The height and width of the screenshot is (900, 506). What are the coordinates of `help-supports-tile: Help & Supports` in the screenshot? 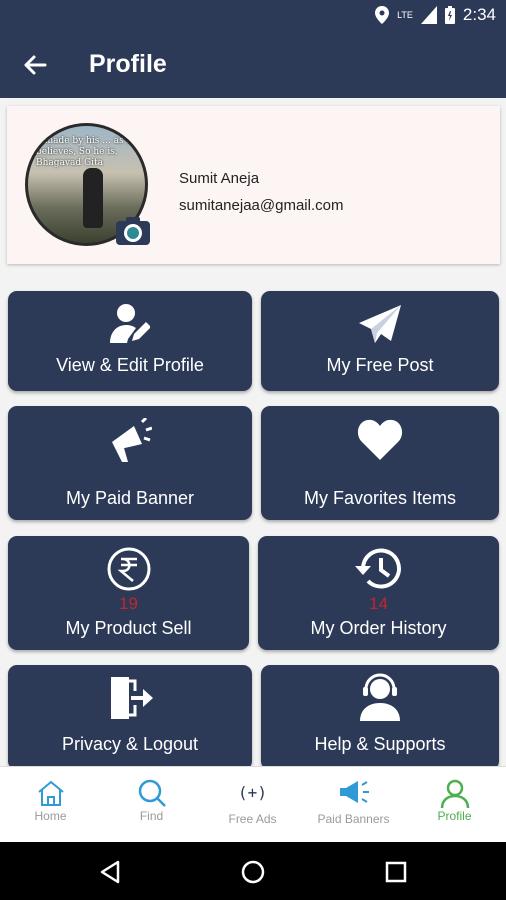 It's located at (380, 715).